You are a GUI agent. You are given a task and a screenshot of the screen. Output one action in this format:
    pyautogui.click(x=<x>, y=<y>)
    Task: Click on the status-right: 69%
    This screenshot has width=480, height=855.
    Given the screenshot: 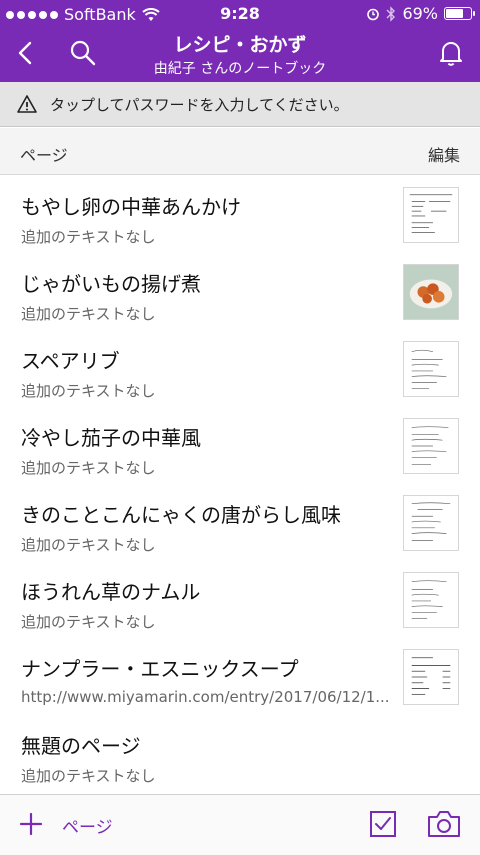 What is the action you would take?
    pyautogui.click(x=420, y=13)
    